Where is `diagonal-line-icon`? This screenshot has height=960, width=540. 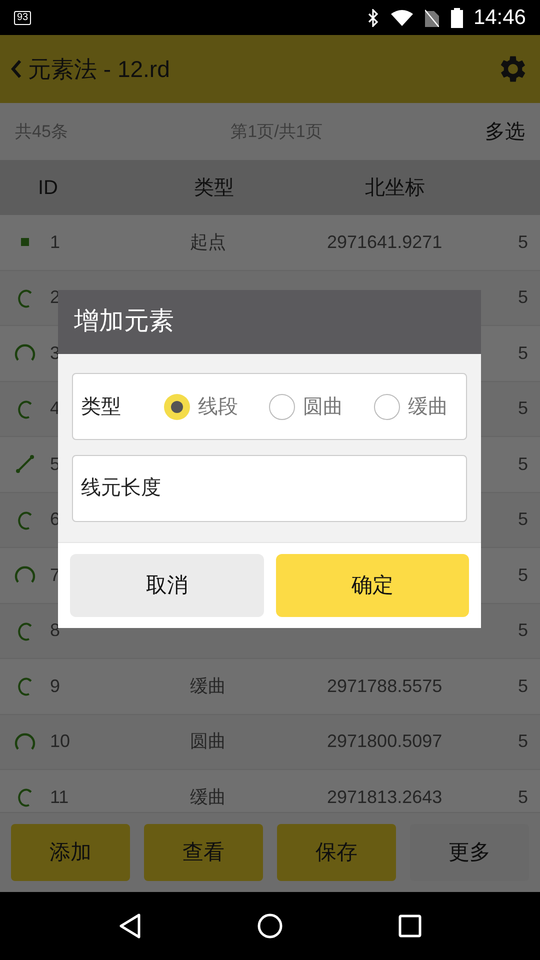
diagonal-line-icon is located at coordinates (25, 464).